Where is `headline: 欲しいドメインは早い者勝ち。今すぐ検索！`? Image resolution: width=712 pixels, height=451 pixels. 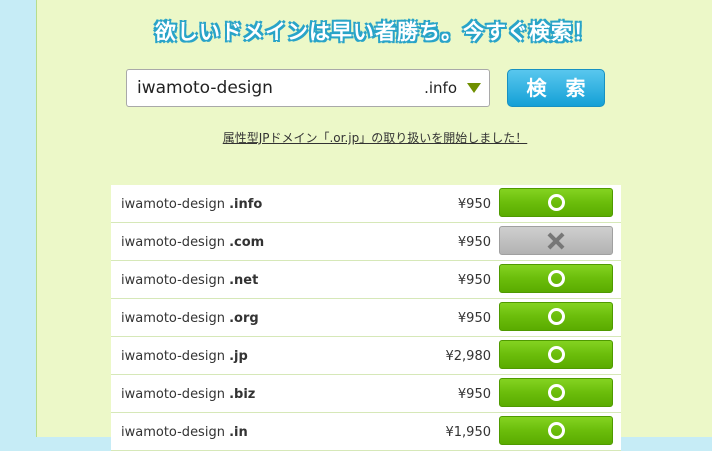
headline: 欲しいドメインは早い者勝ち。今すぐ検索！ is located at coordinates (375, 32).